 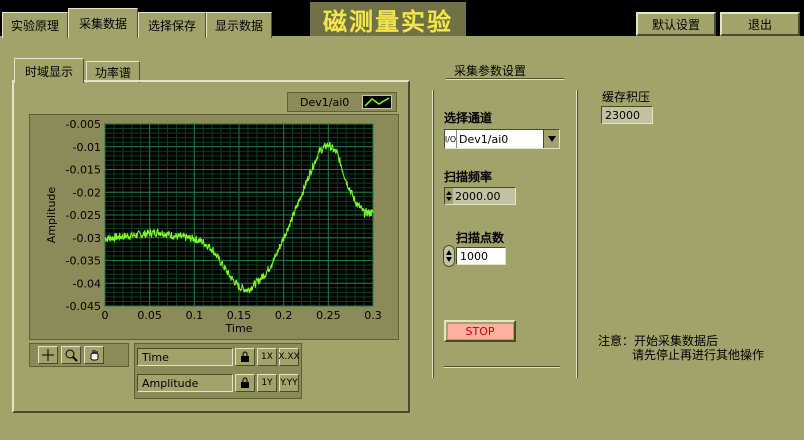 I want to click on points-spin-icon, so click(x=449, y=256).